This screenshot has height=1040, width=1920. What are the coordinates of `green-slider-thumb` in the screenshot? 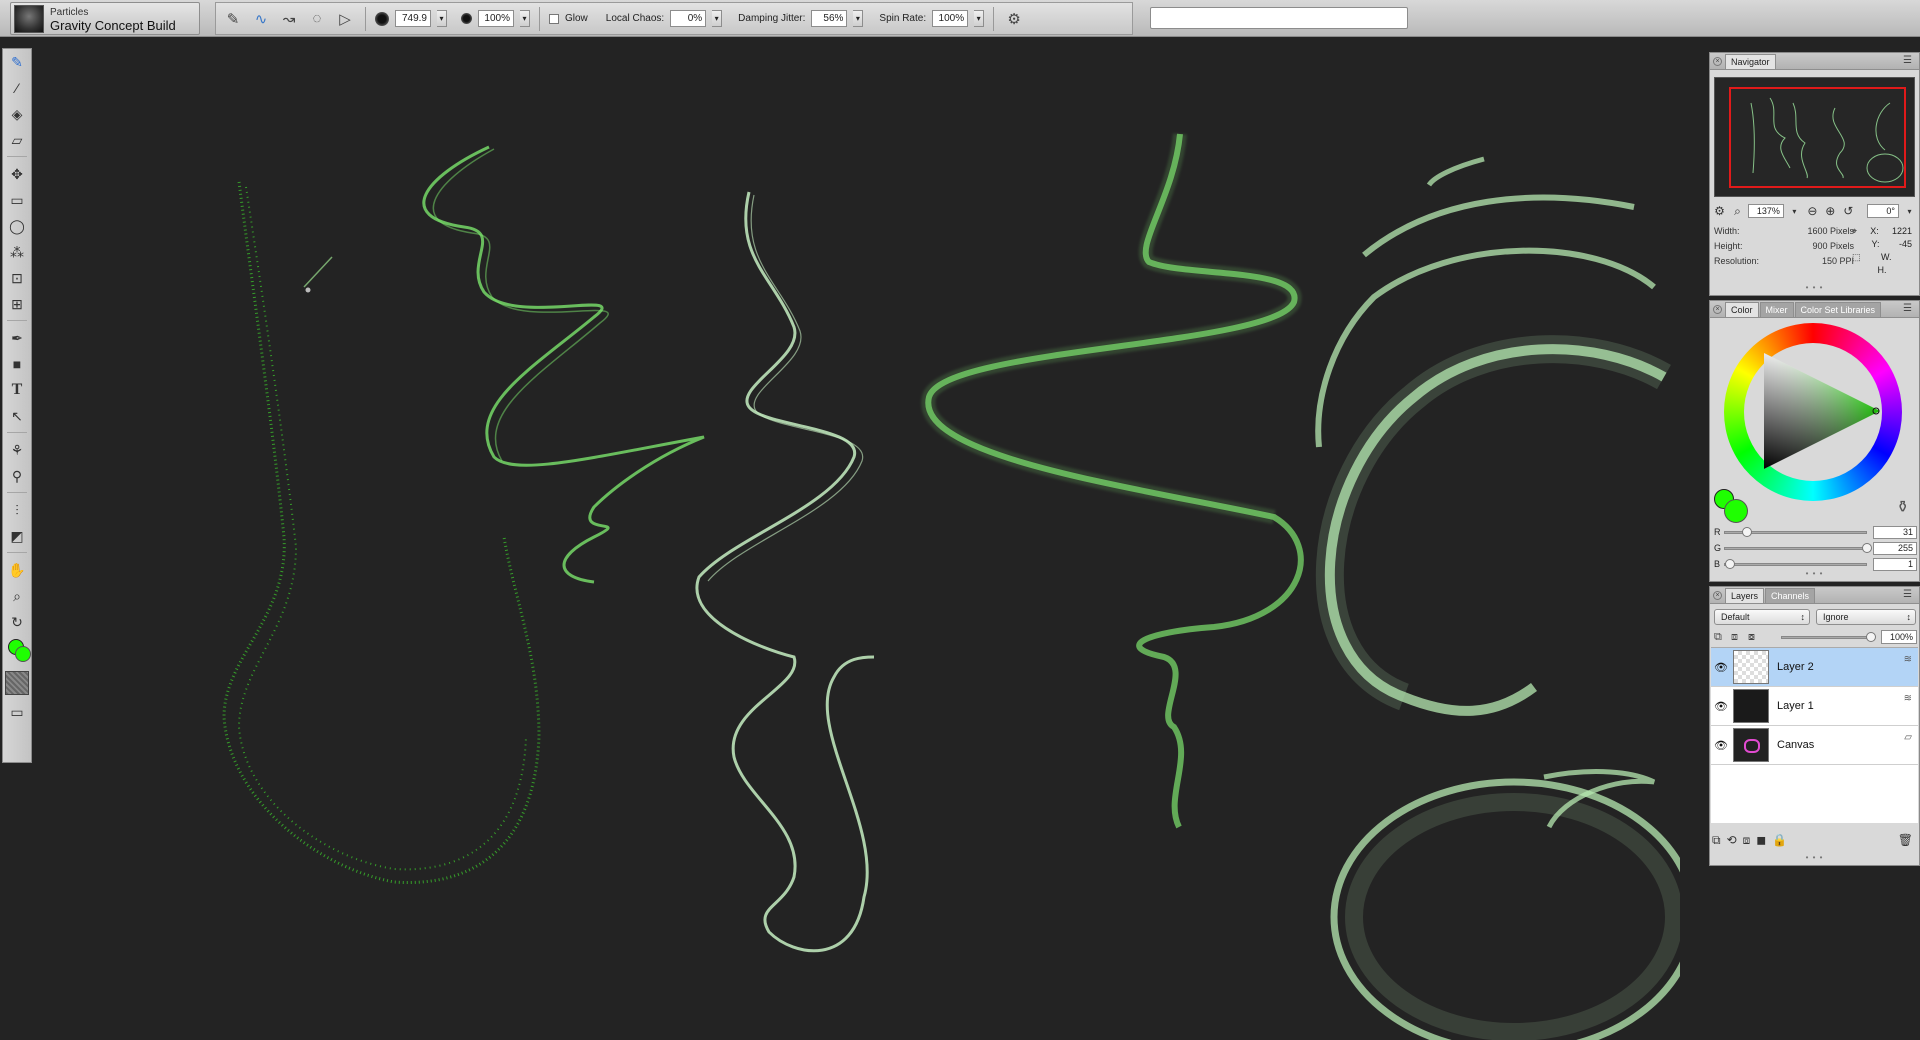 It's located at (1866, 547).